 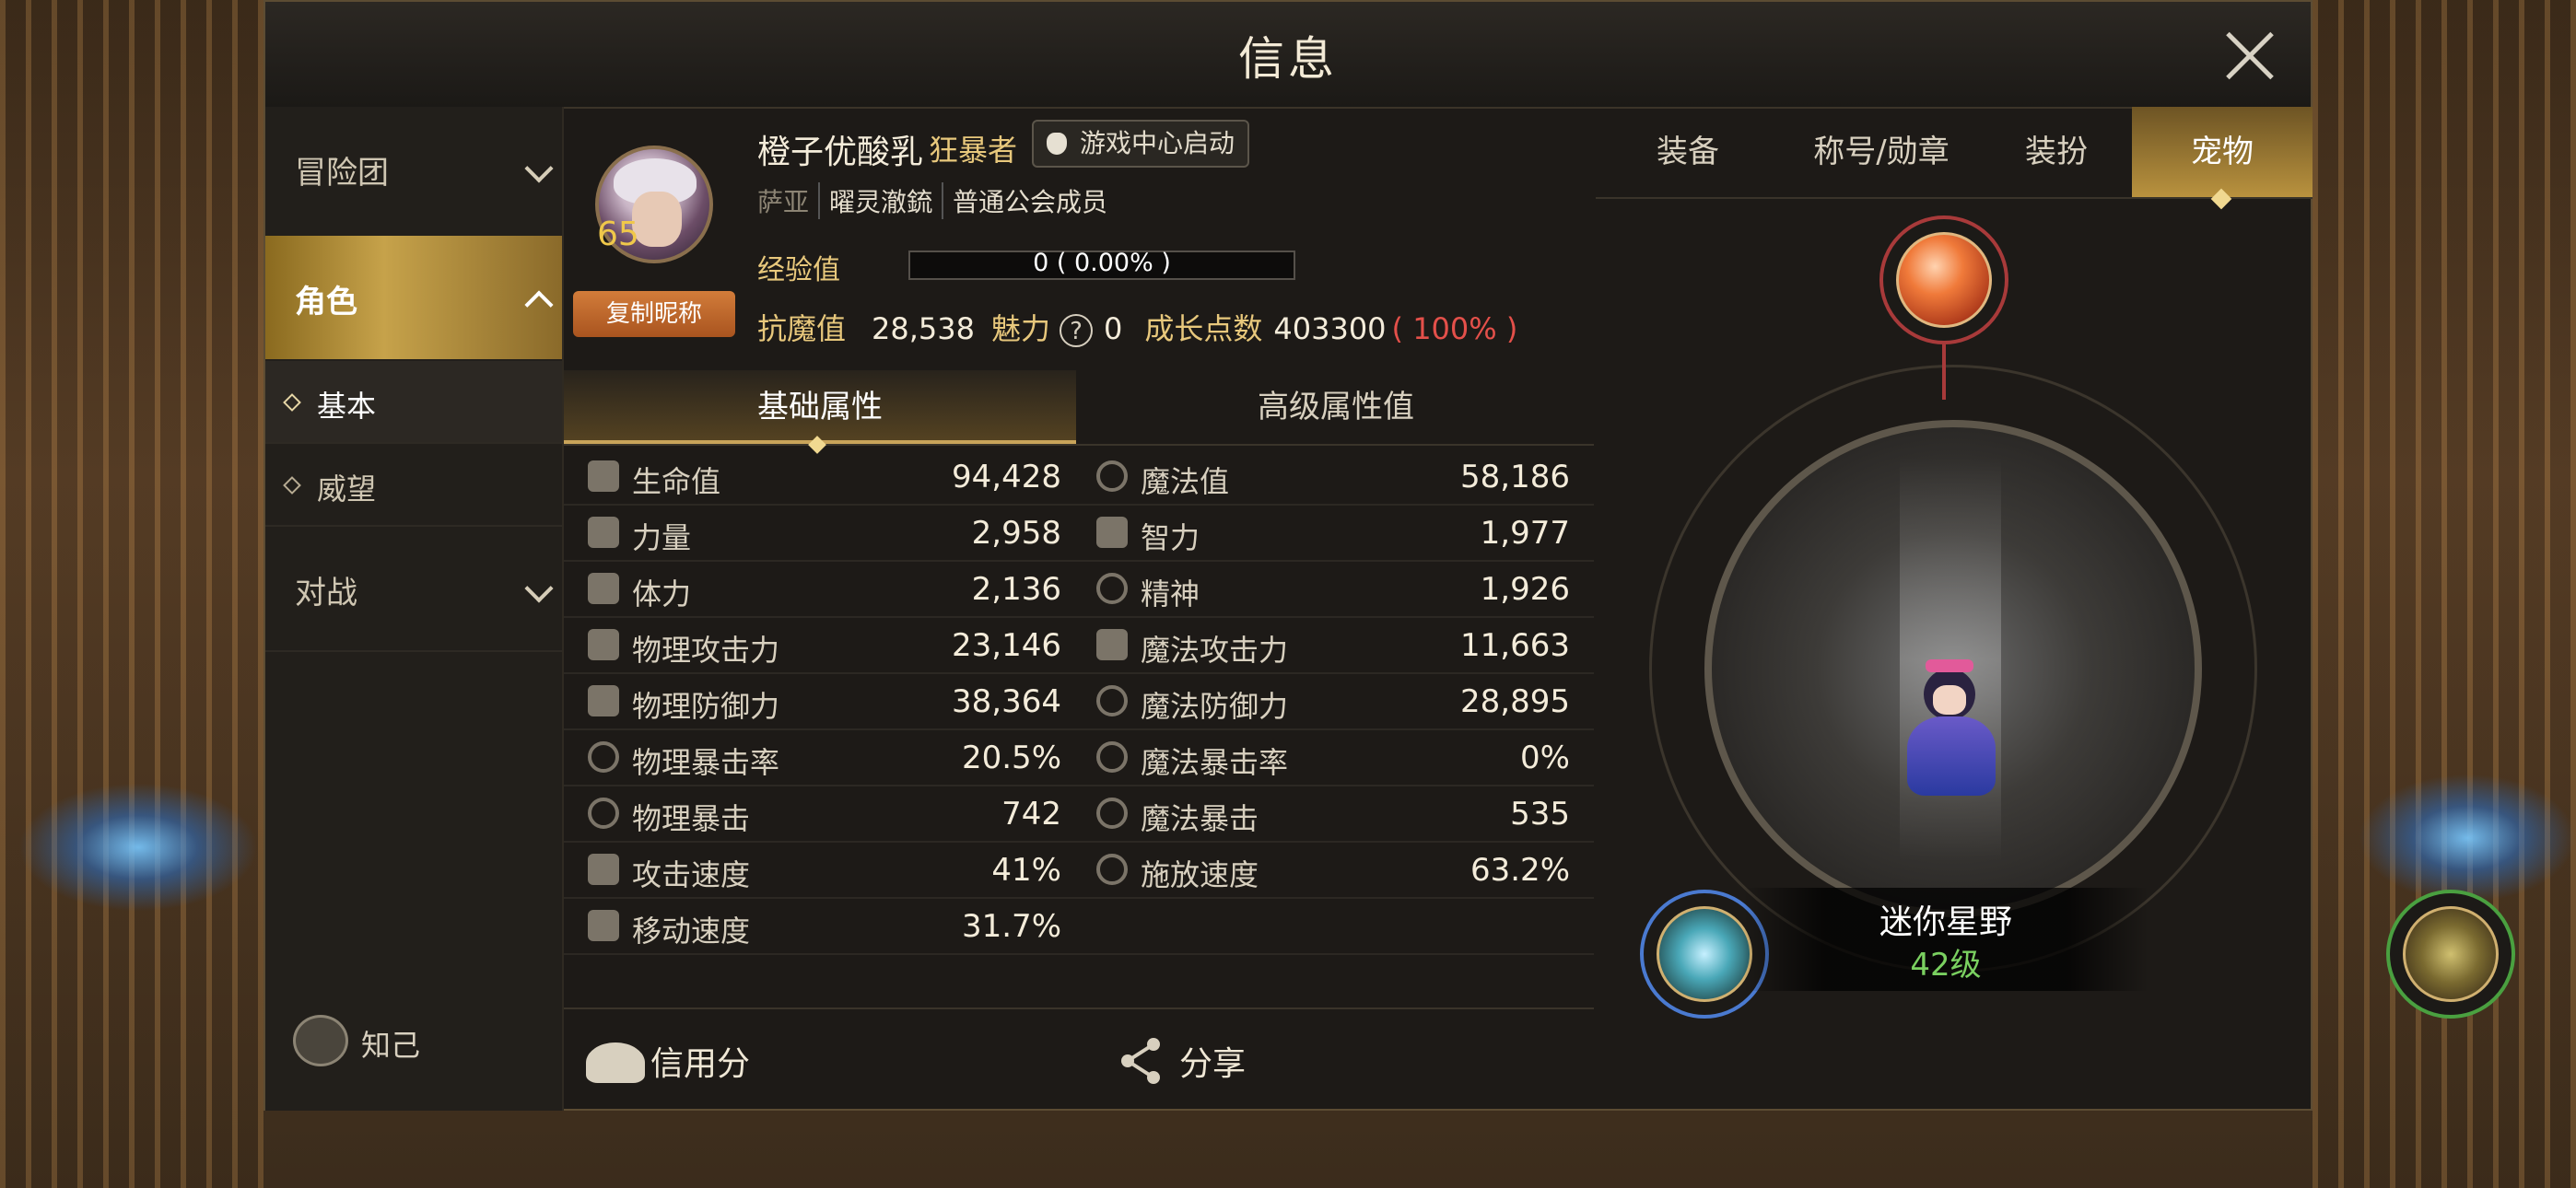 I want to click on avatar-face, so click(x=657, y=219).